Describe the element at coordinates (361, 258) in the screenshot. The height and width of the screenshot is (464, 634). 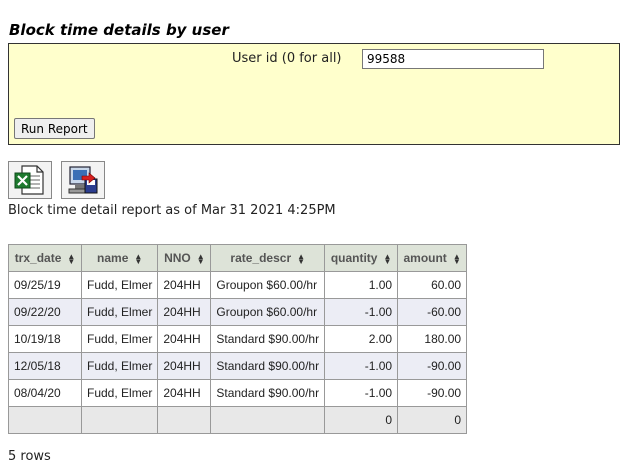
I see `column-header-quantity: quantity ▲ ▼` at that location.